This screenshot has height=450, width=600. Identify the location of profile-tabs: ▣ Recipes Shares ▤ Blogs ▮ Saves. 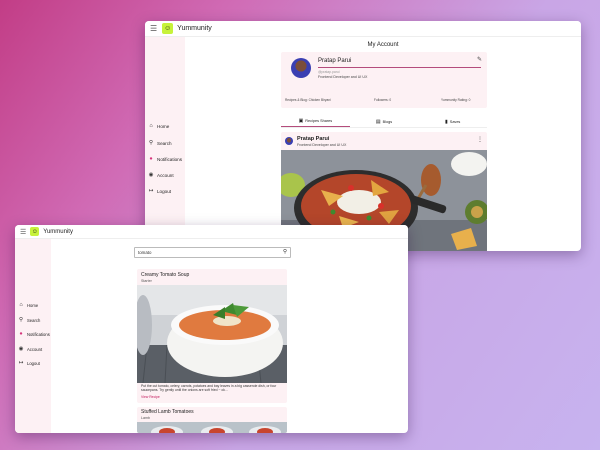
(384, 122).